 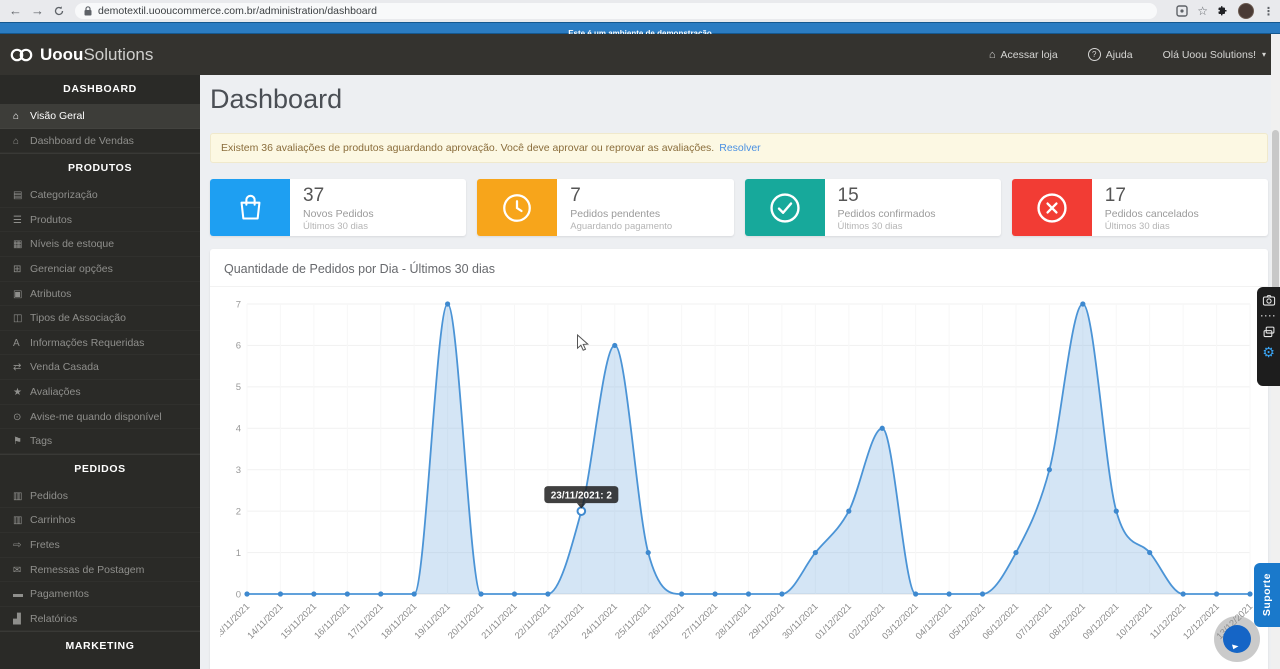 I want to click on more-options-icon: ····, so click(x=1269, y=316).